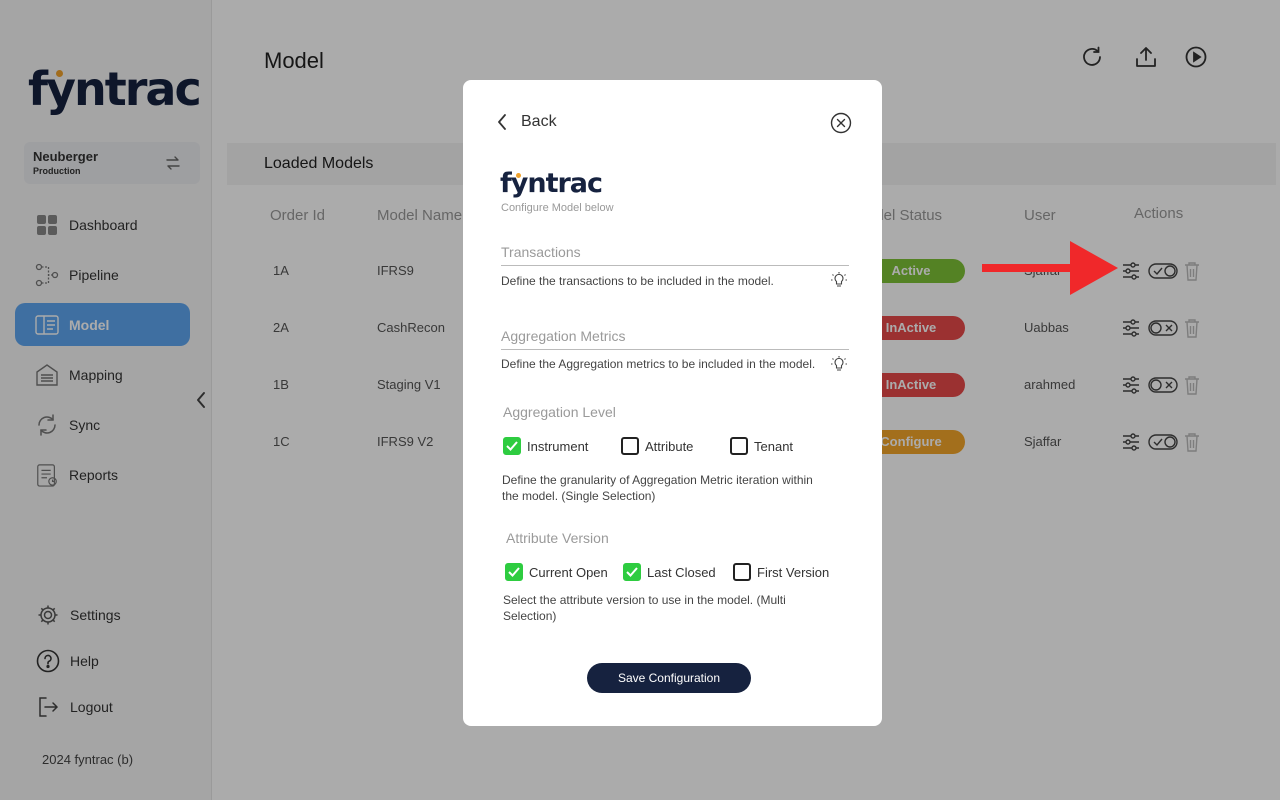  I want to click on save-configuration-button: Save Configuration, so click(669, 678).